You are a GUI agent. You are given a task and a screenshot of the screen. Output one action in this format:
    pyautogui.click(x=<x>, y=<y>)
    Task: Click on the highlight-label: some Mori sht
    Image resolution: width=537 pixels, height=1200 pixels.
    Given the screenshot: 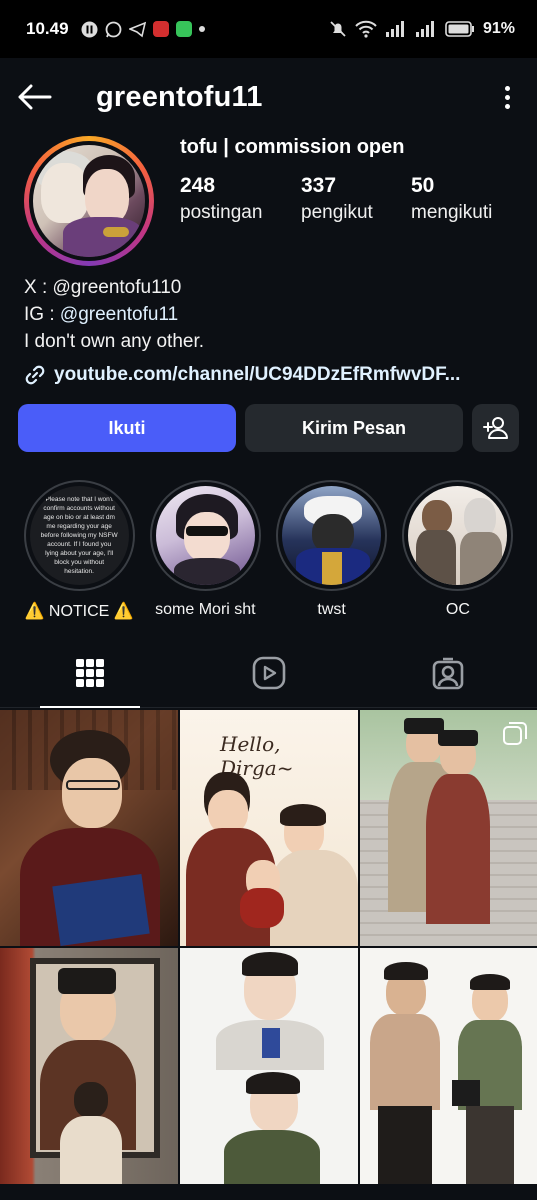 What is the action you would take?
    pyautogui.click(x=205, y=609)
    